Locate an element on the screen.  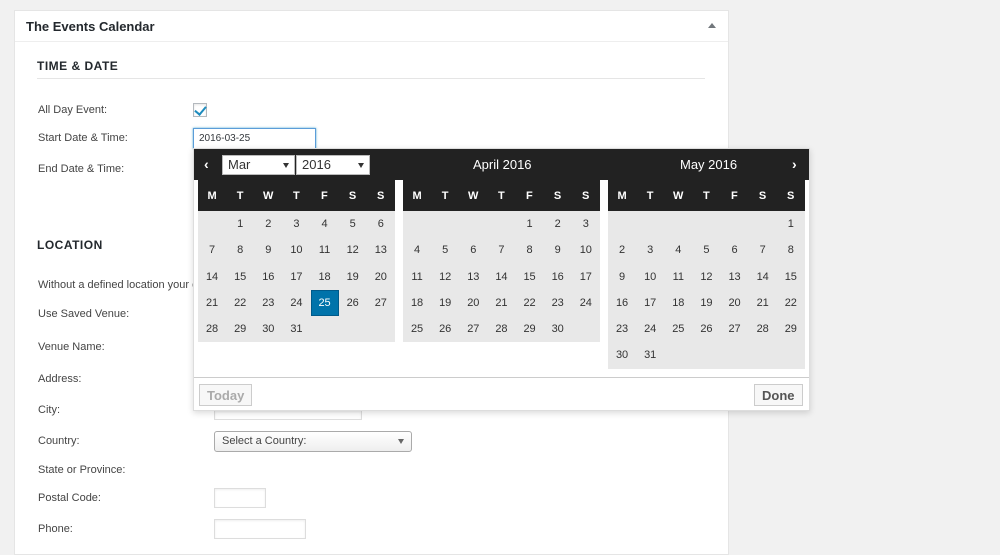
done-button: Done is located at coordinates (778, 395).